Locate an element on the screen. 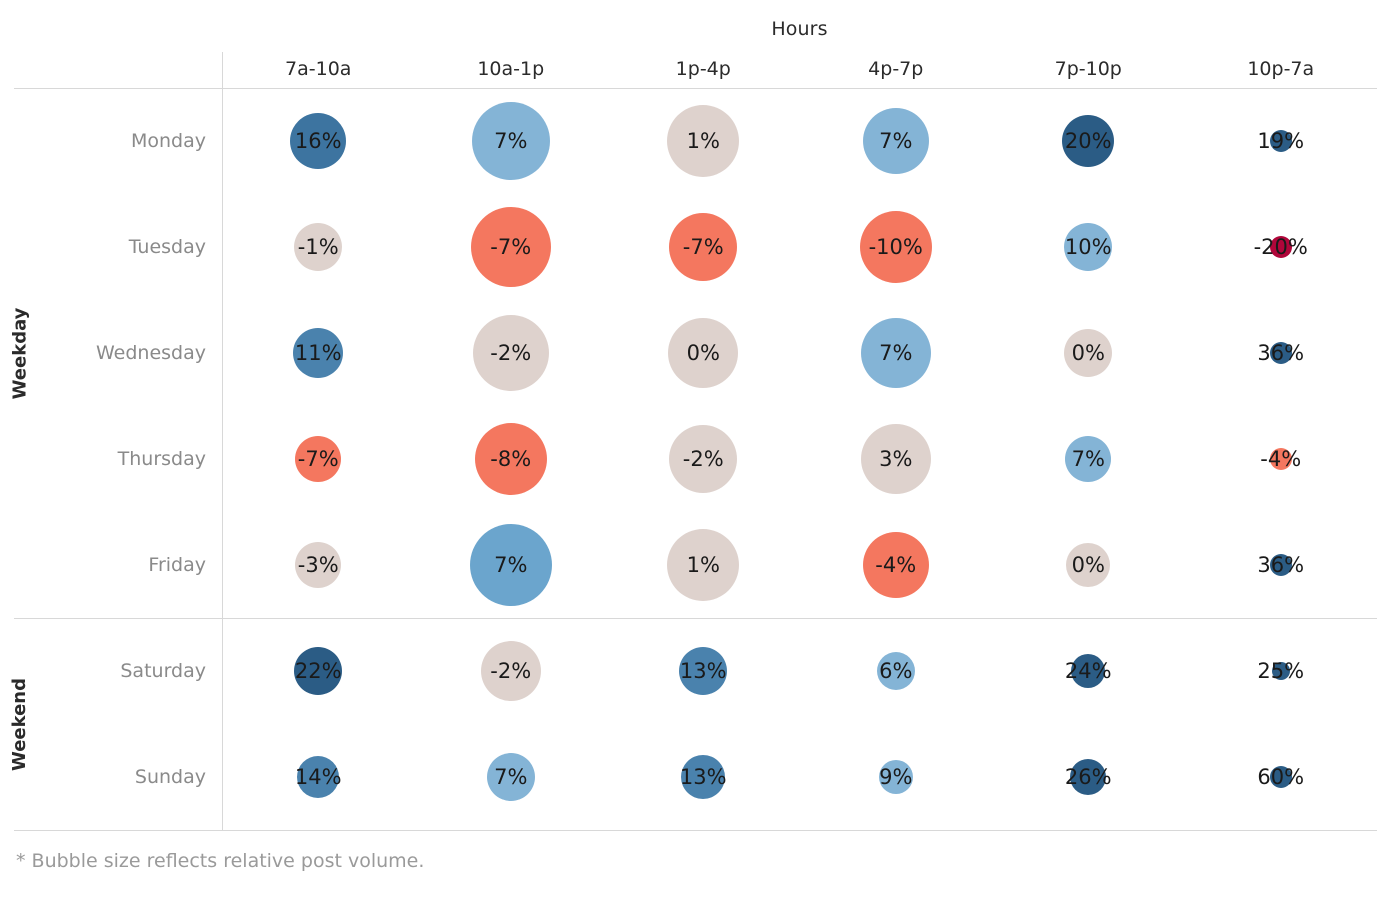 This screenshot has width=1400, height=900. table-row: Friday -3% 7% 1% -4% 0% 36% is located at coordinates (695, 565).